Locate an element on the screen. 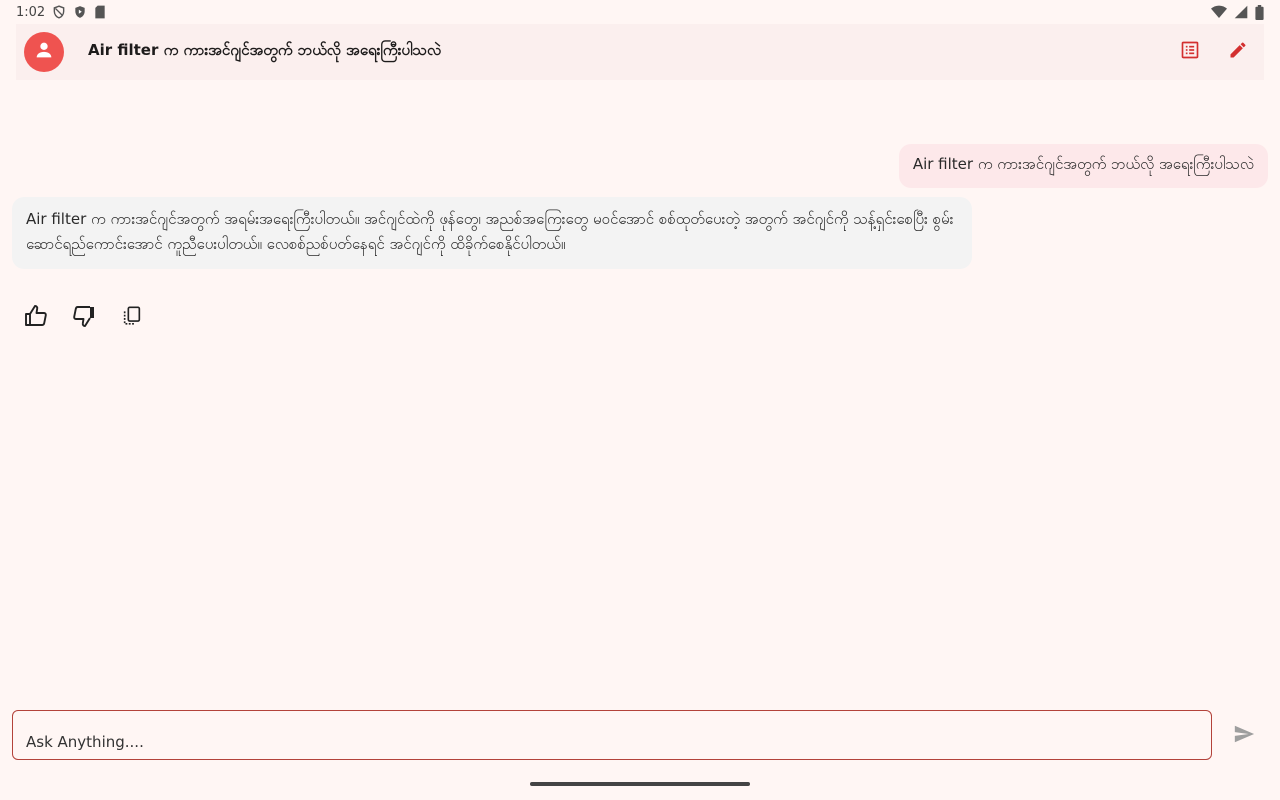  battery-icon is located at coordinates (1259, 12).